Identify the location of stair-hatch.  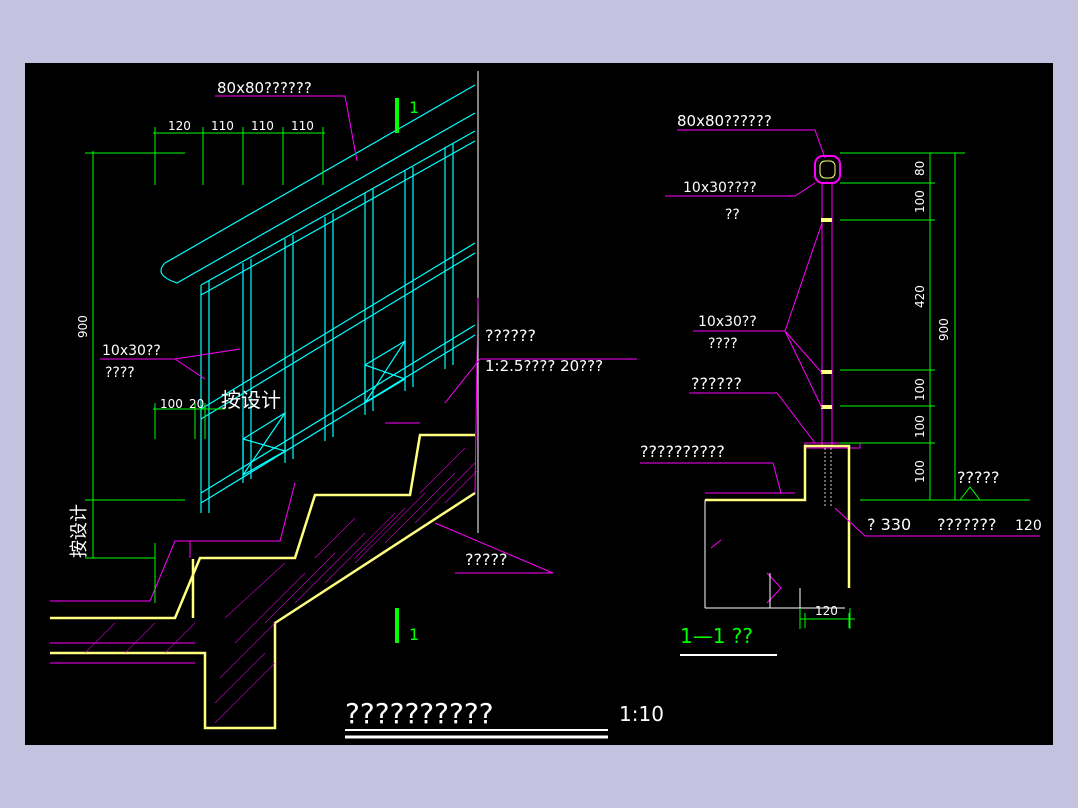
(281, 585).